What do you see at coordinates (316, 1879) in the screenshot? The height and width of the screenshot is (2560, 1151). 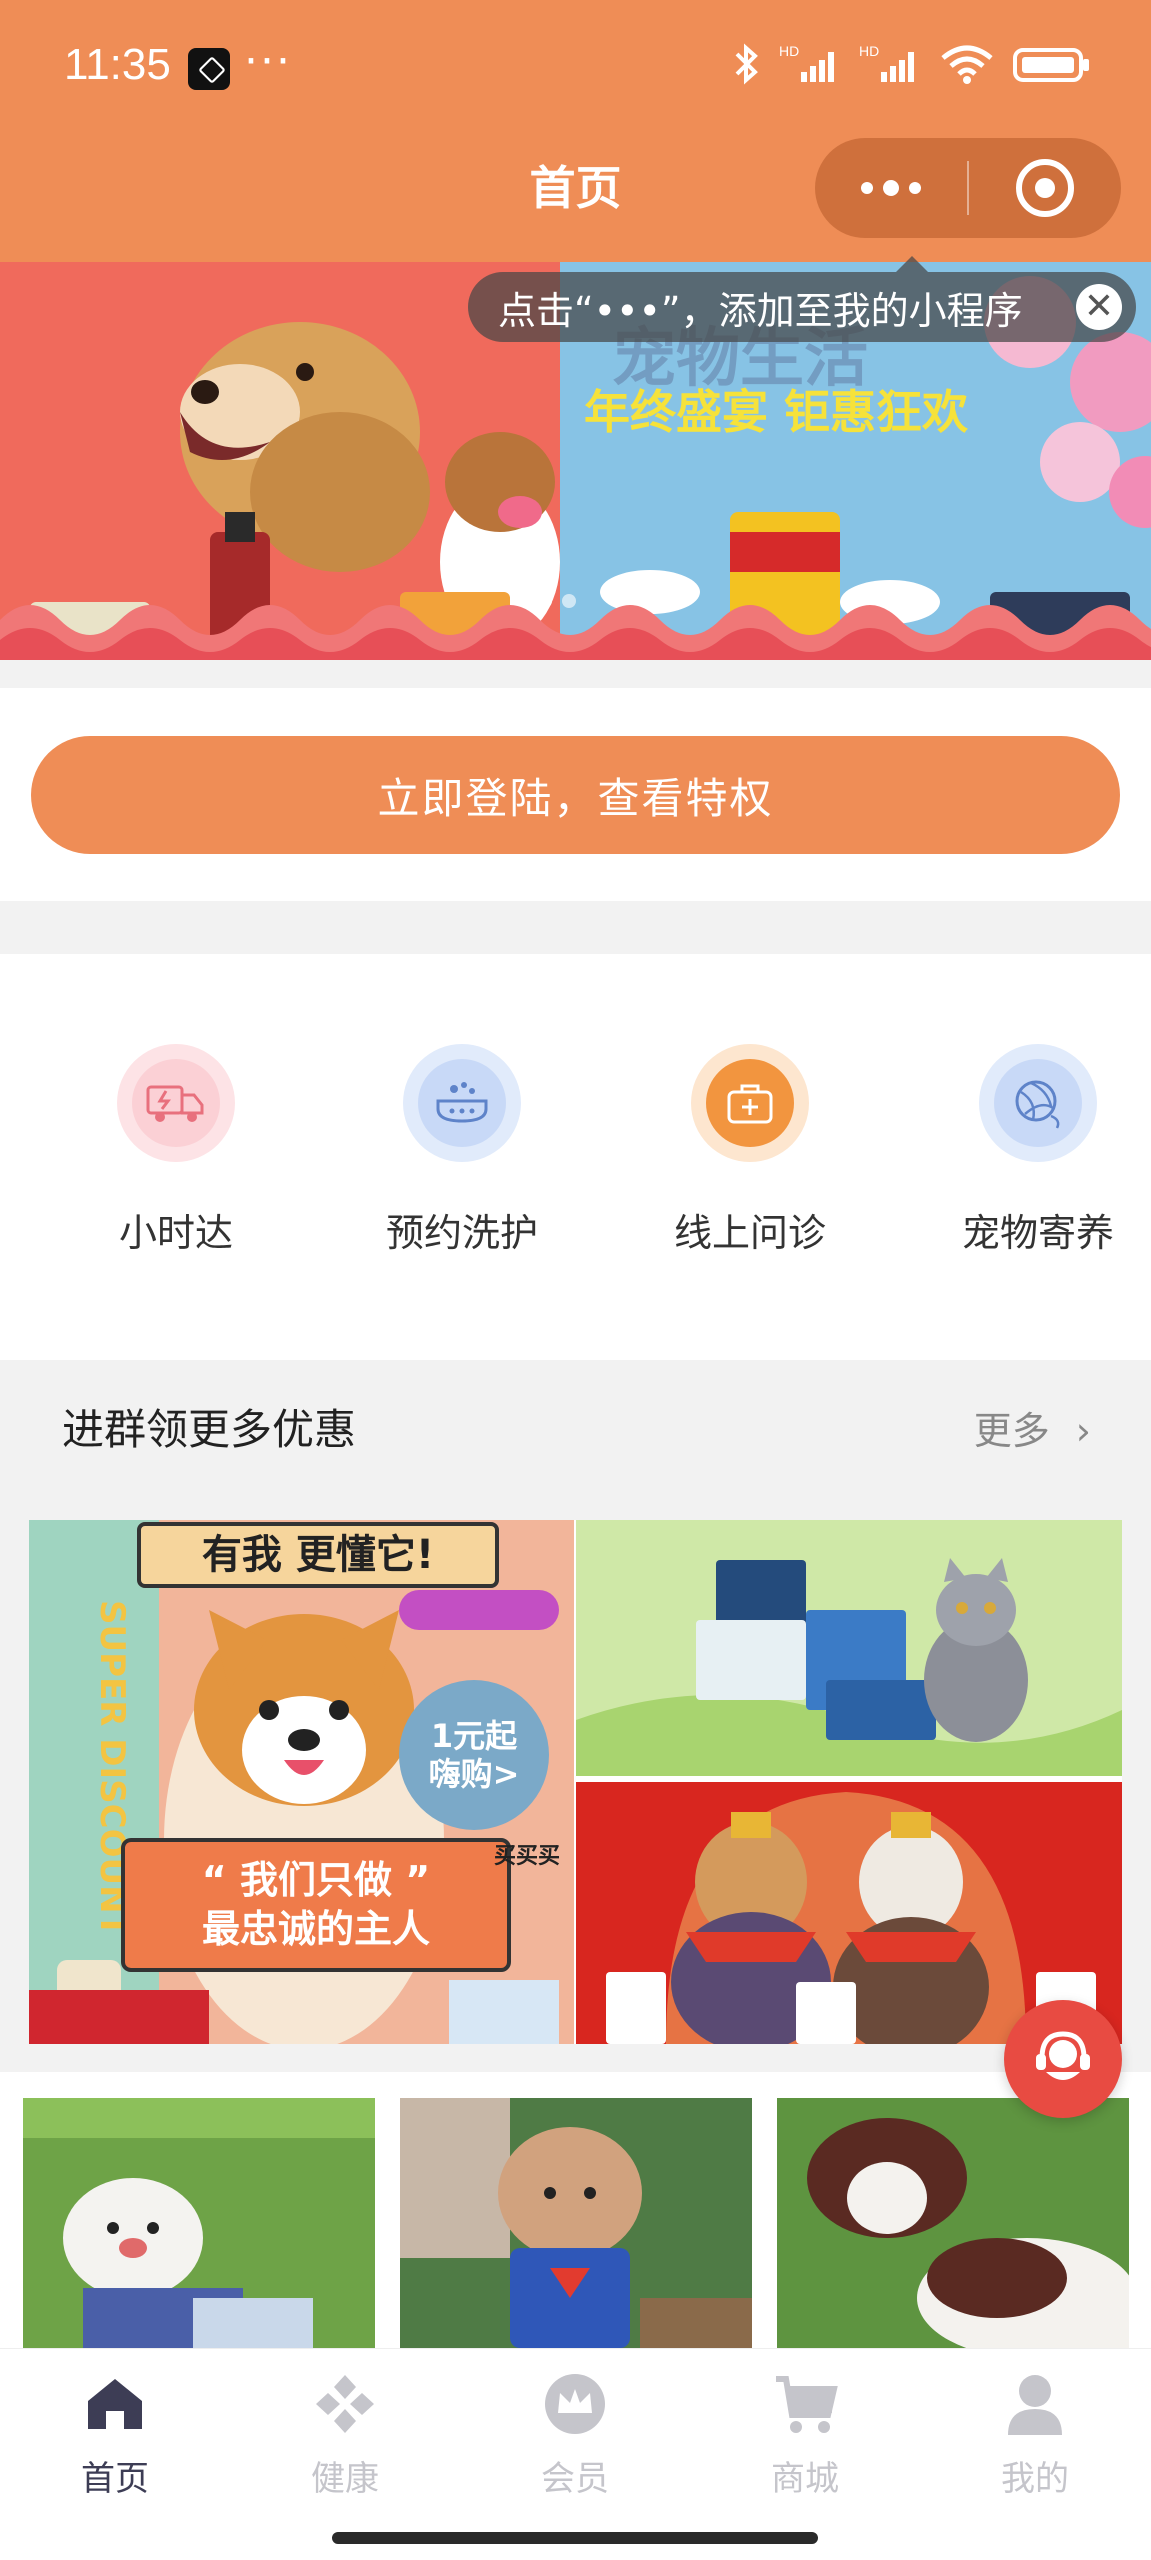 I see `quote-line: “ 我们只做 ”` at bounding box center [316, 1879].